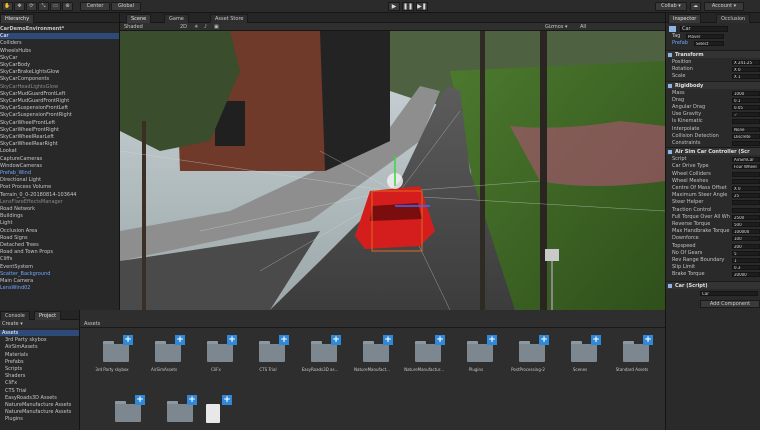  Describe the element at coordinates (59, 209) in the screenshot. I see `hierarchy-item: Road Network` at that location.